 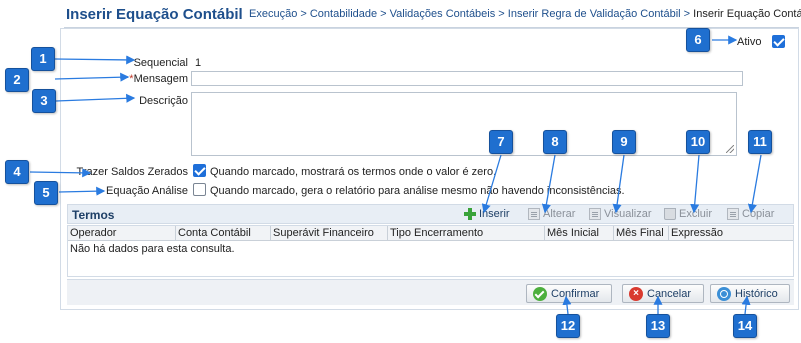 I want to click on historico-button: Histórico, so click(x=750, y=293).